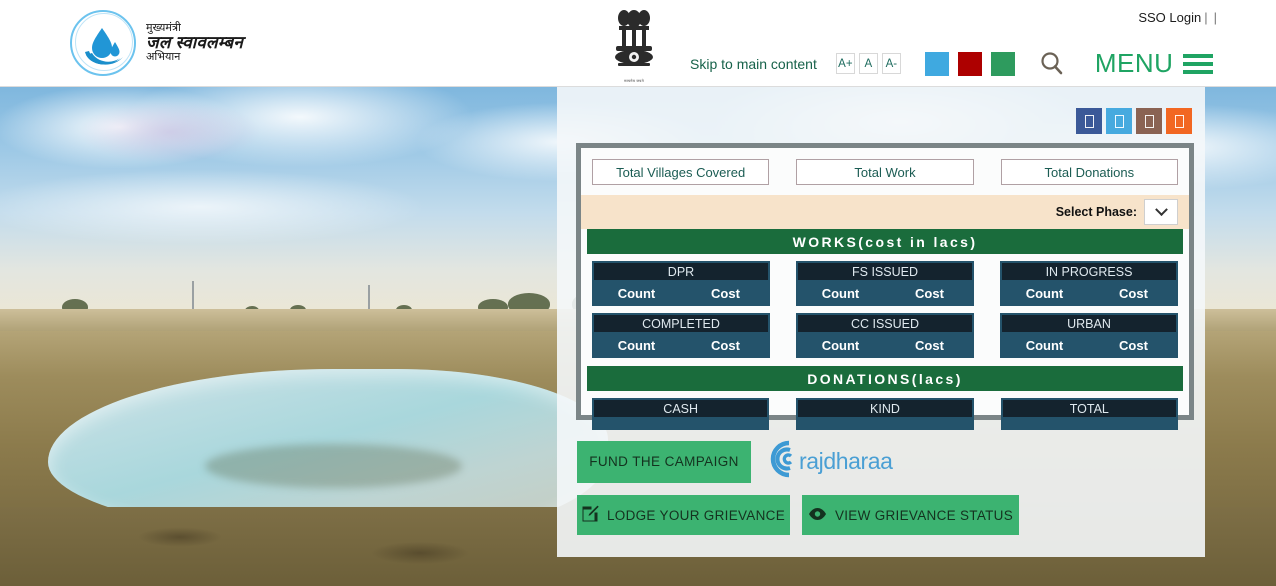 The height and width of the screenshot is (586, 1276). What do you see at coordinates (885, 335) in the screenshot?
I see `works-cell-cc-issued: CC ISSUED Count Cost` at bounding box center [885, 335].